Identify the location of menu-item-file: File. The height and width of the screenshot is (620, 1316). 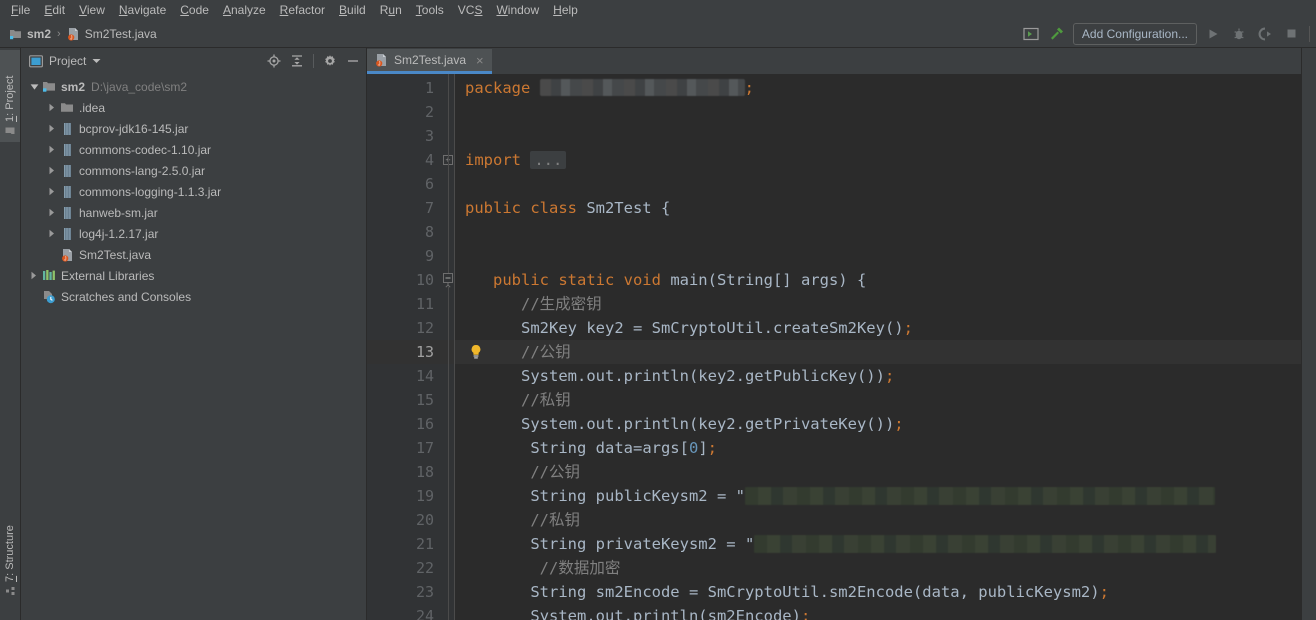
(20, 10).